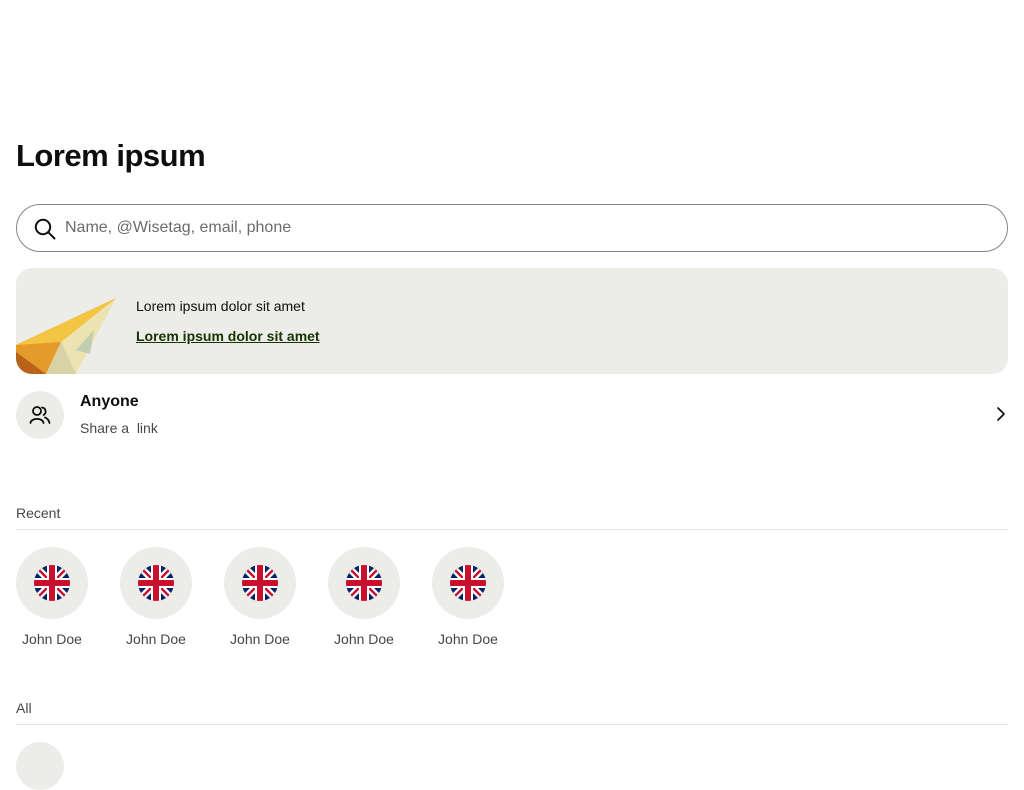 Image resolution: width=1024 pixels, height=790 pixels. Describe the element at coordinates (111, 155) in the screenshot. I see `page-title: Lorem ipsum` at that location.